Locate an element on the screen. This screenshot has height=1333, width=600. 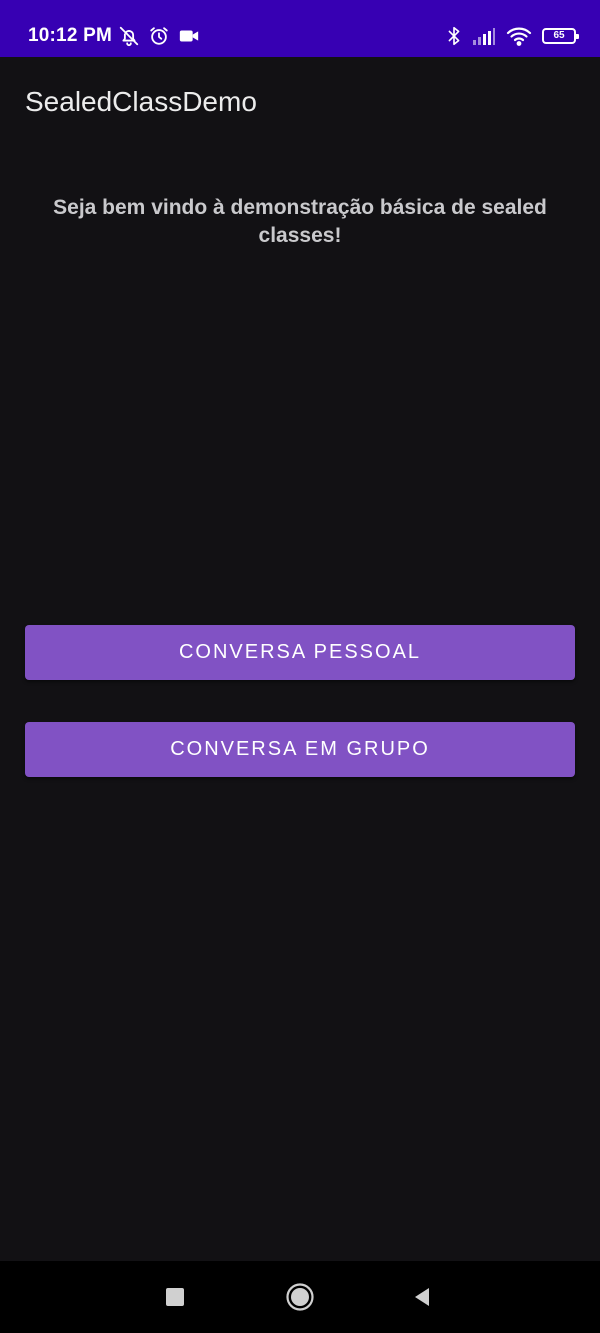
battery-level: 65 is located at coordinates (559, 35).